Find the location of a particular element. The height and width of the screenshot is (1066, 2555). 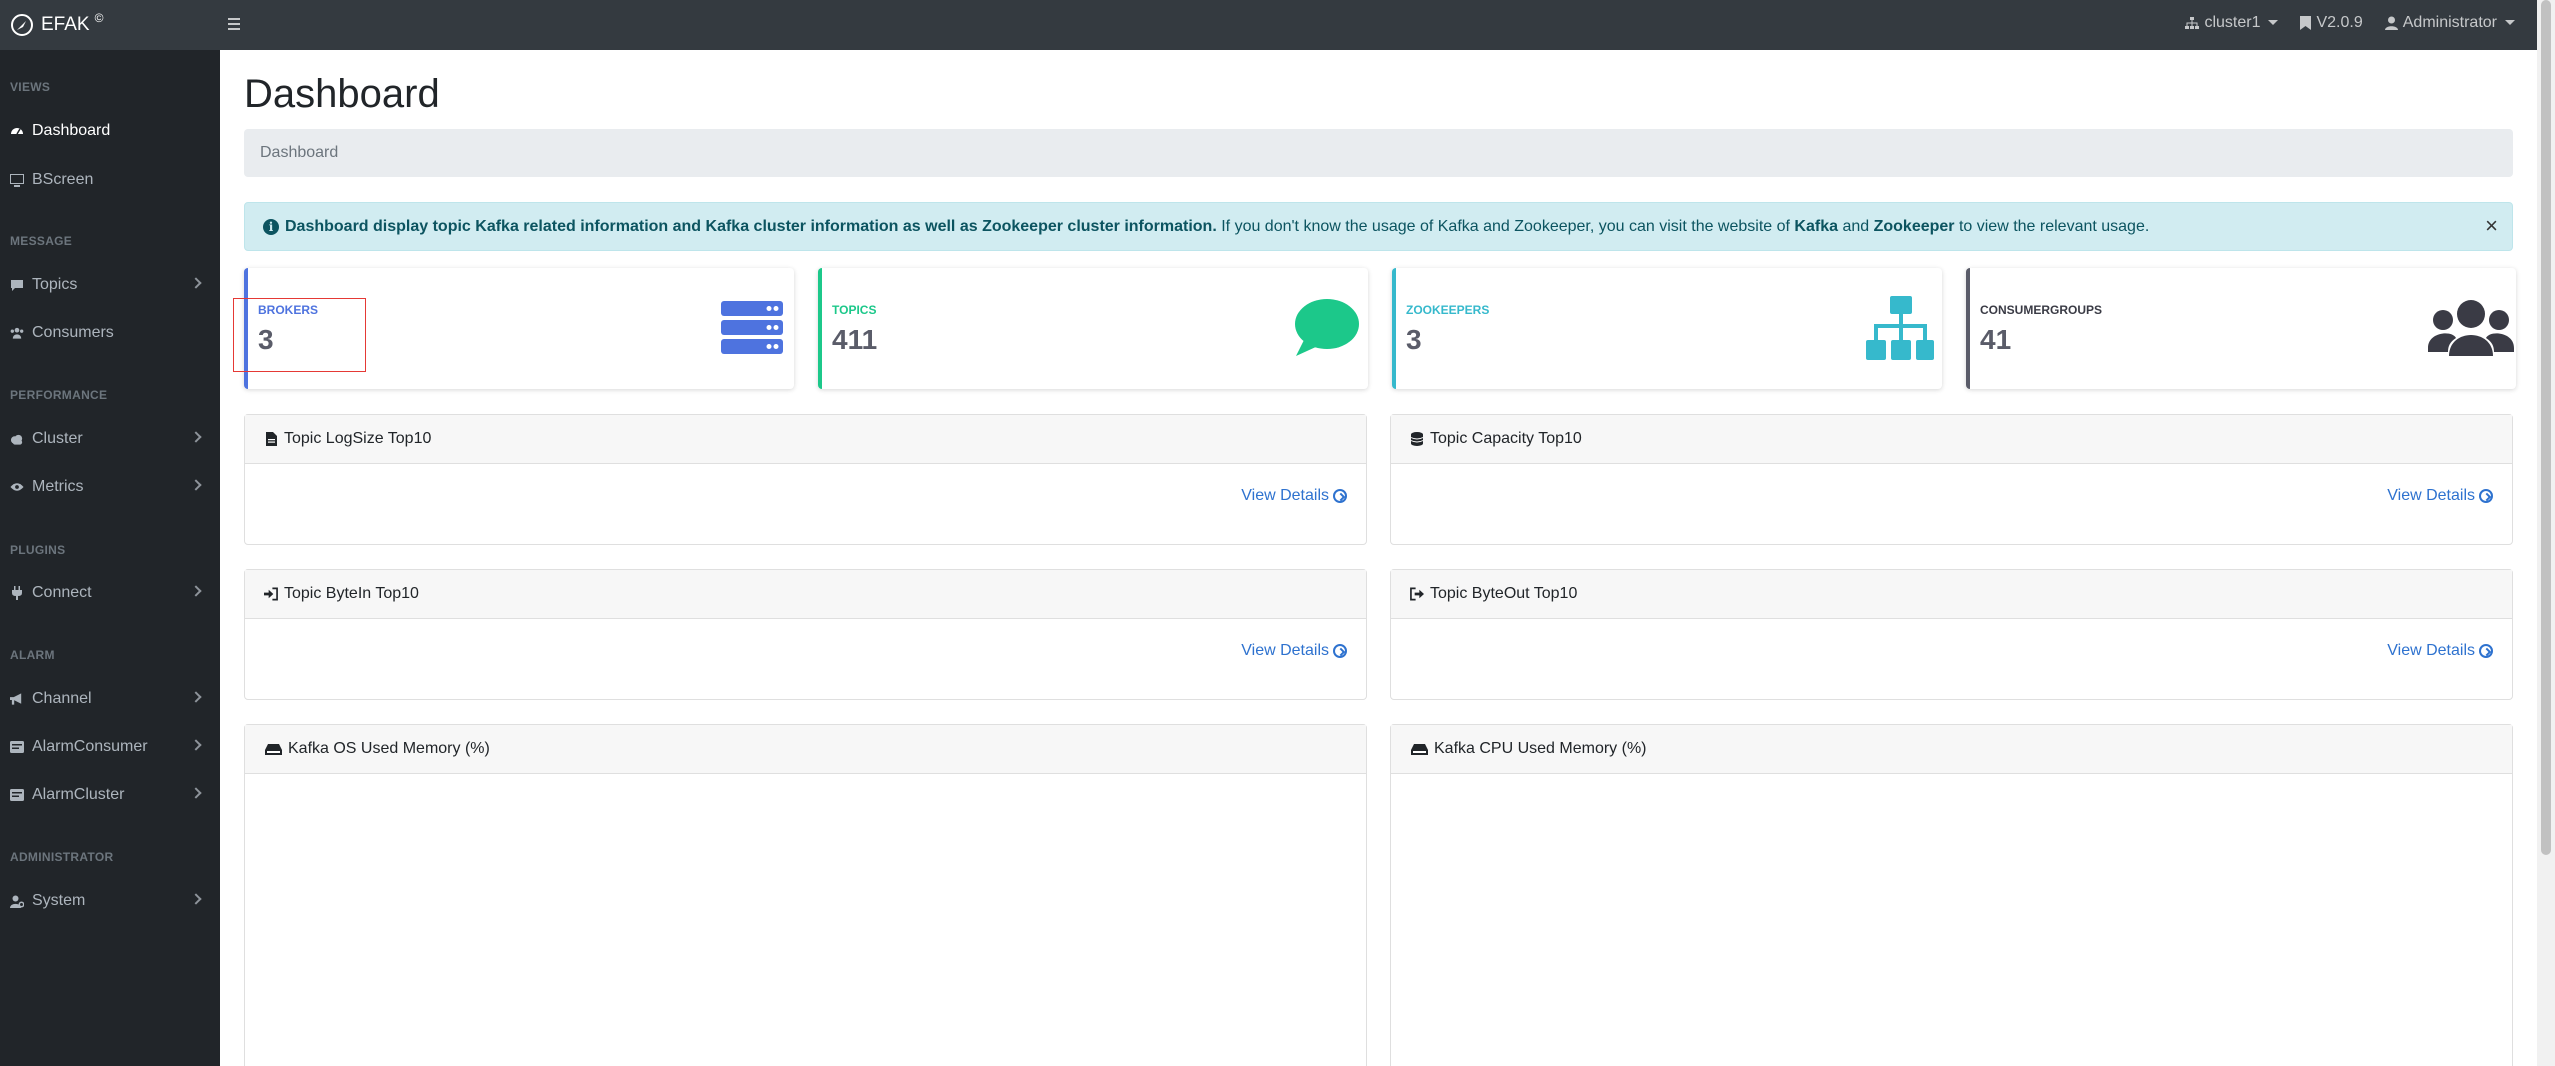

panel-header: Topic LogSize Top10 is located at coordinates (805, 439).